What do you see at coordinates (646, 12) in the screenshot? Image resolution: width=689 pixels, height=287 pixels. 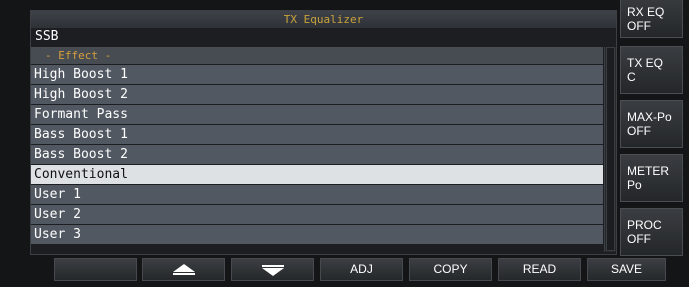 I see `rx-eq-key-label: RX EQ` at bounding box center [646, 12].